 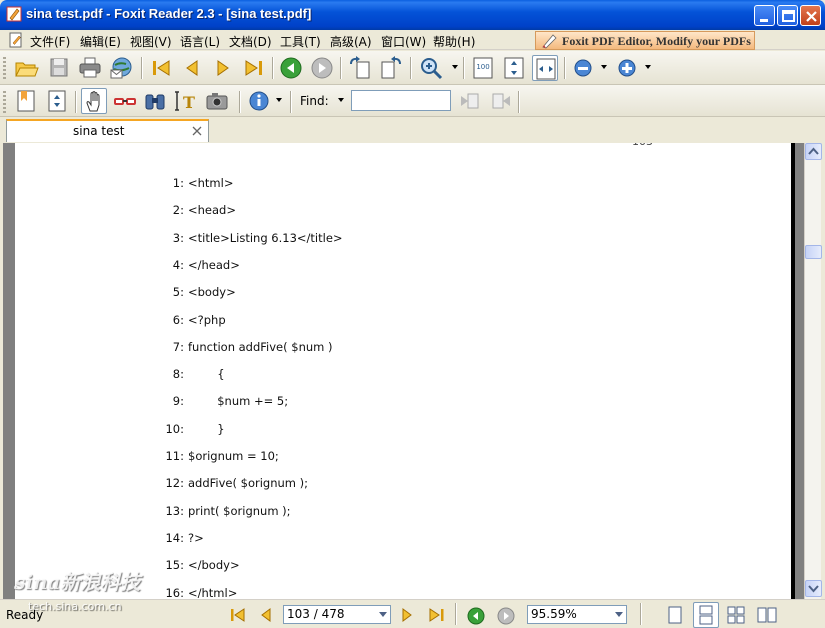 What do you see at coordinates (206, 428) in the screenshot?
I see `code-text: }` at bounding box center [206, 428].